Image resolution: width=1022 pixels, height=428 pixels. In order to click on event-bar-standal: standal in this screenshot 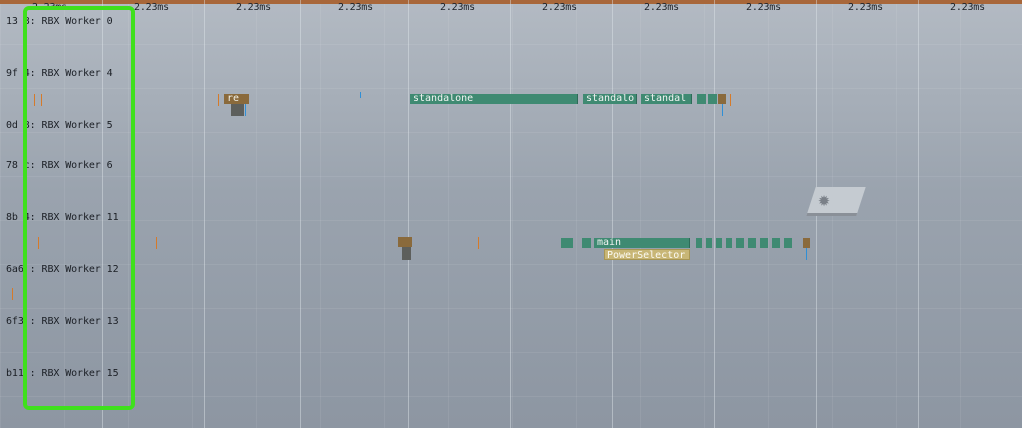, I will do `click(666, 99)`.